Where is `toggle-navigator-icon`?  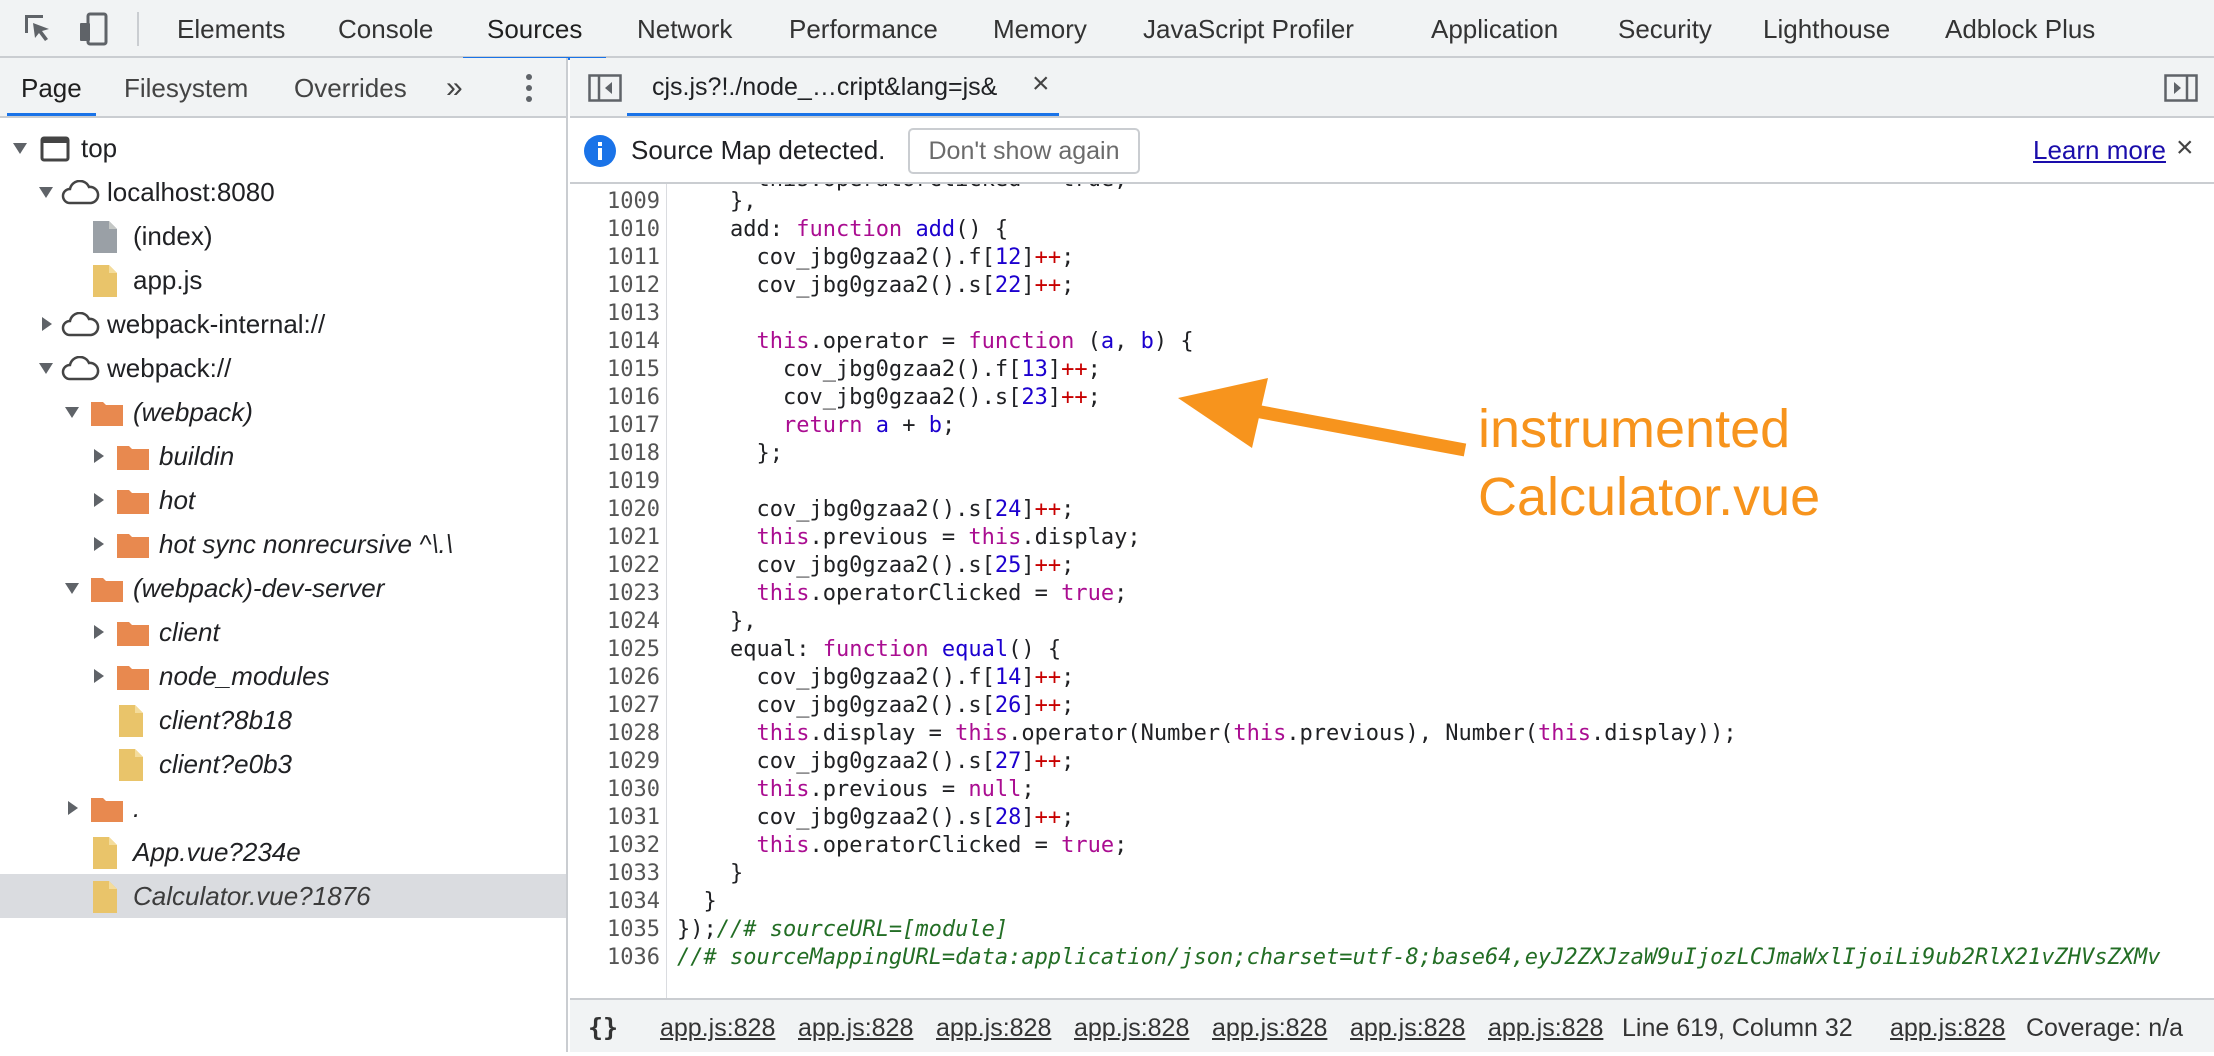
toggle-navigator-icon is located at coordinates (605, 88).